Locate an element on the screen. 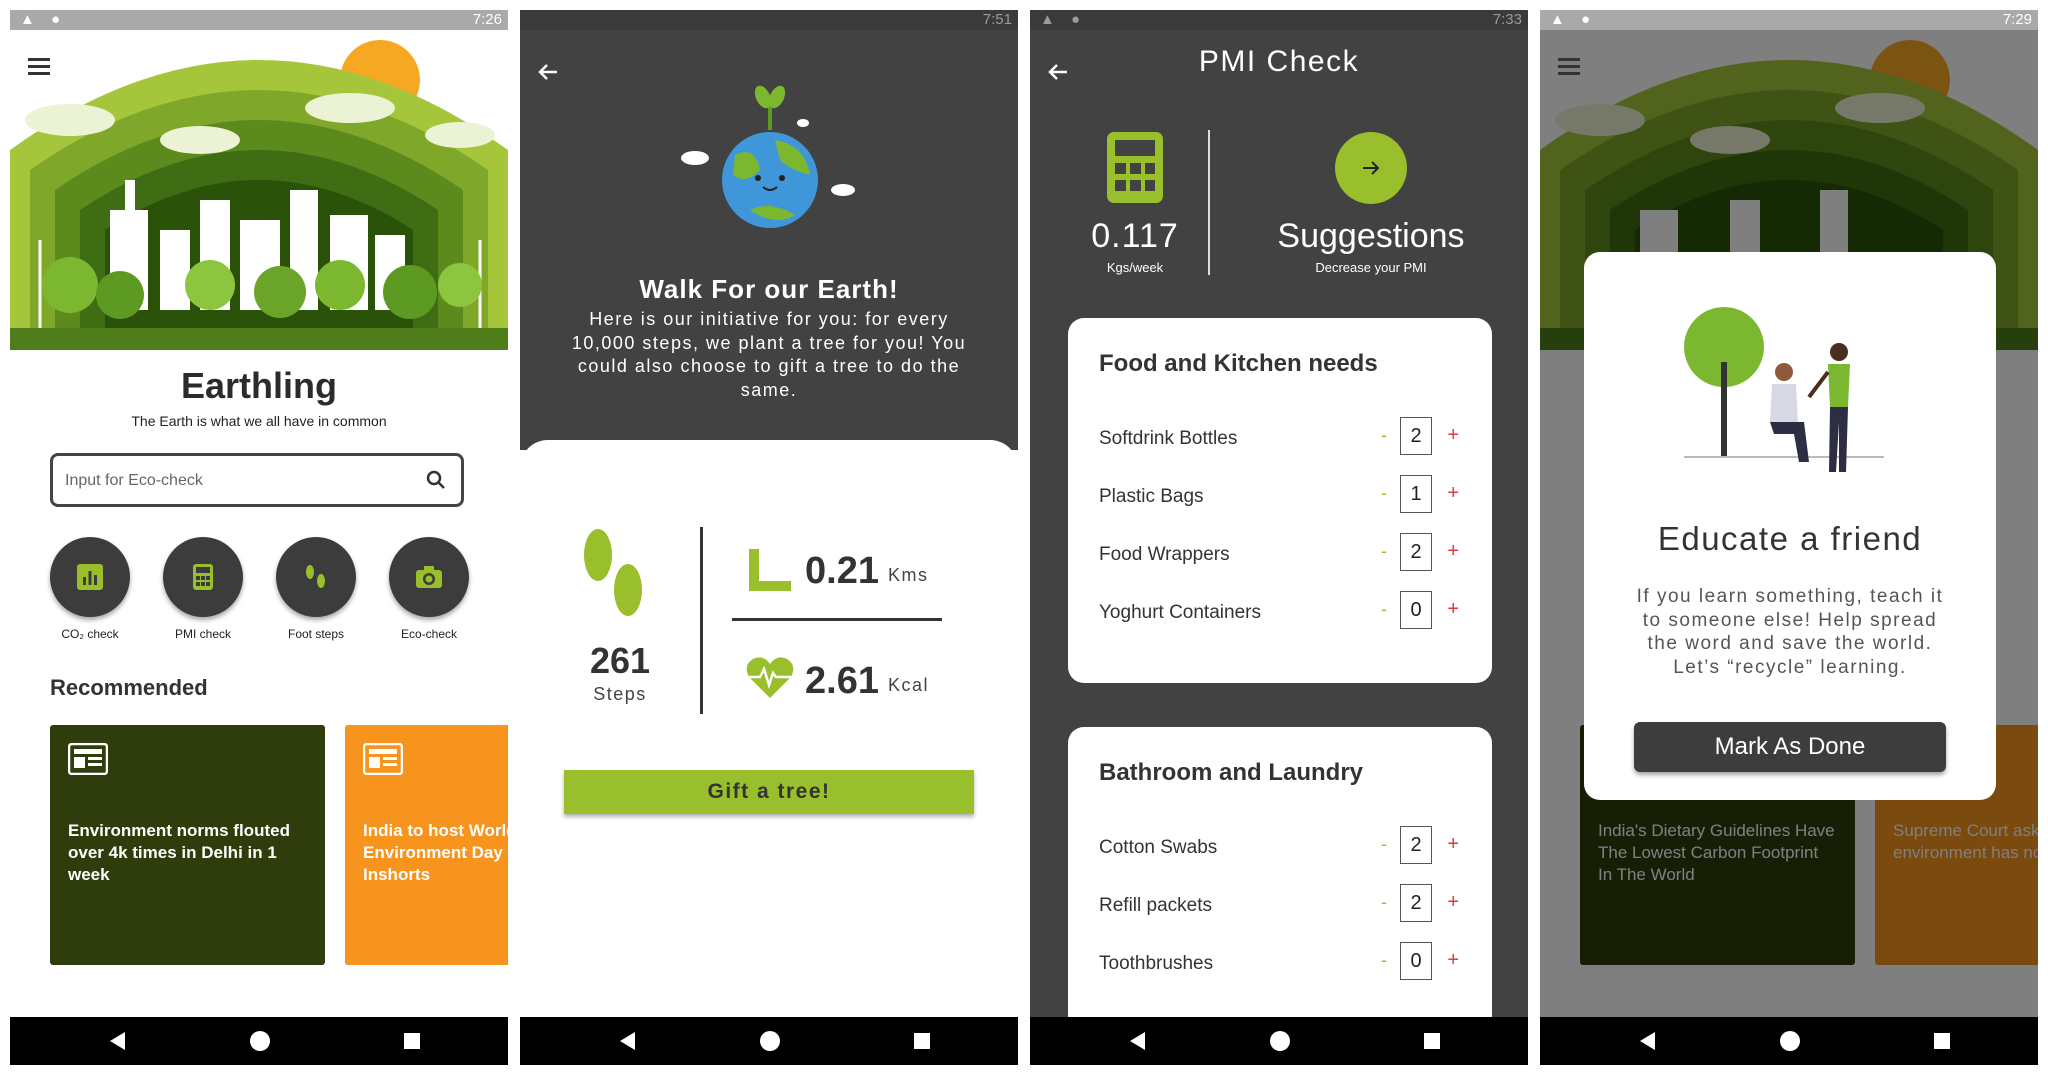  search-input is located at coordinates (235, 481).